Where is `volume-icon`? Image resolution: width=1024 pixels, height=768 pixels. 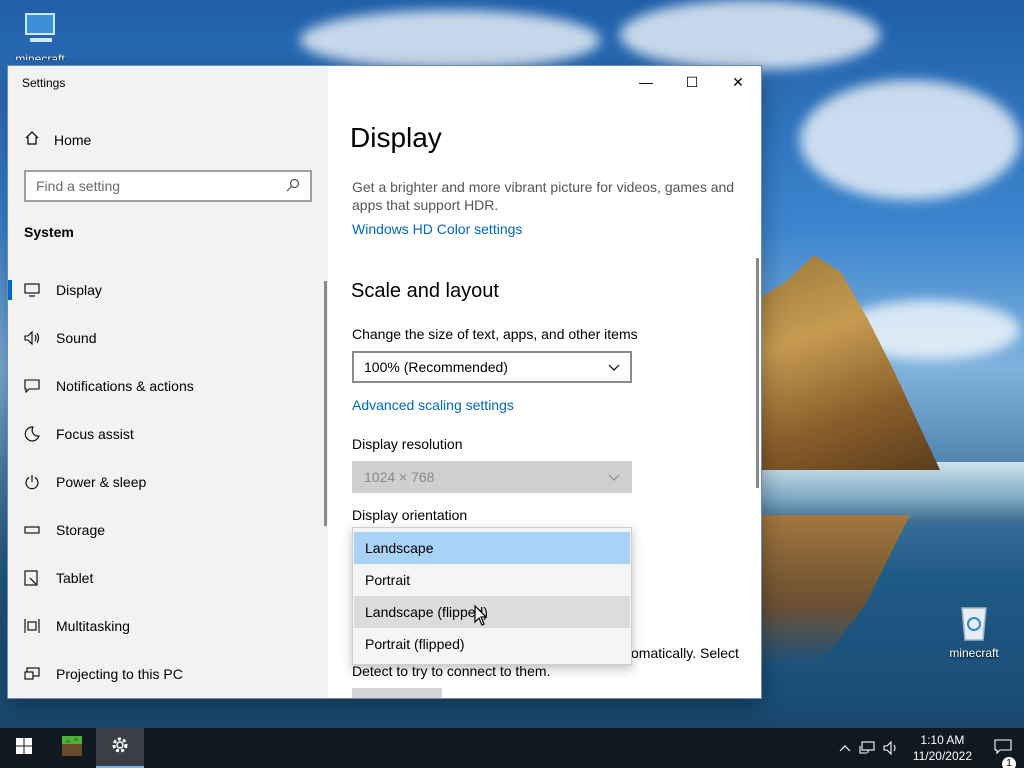 volume-icon is located at coordinates (891, 748).